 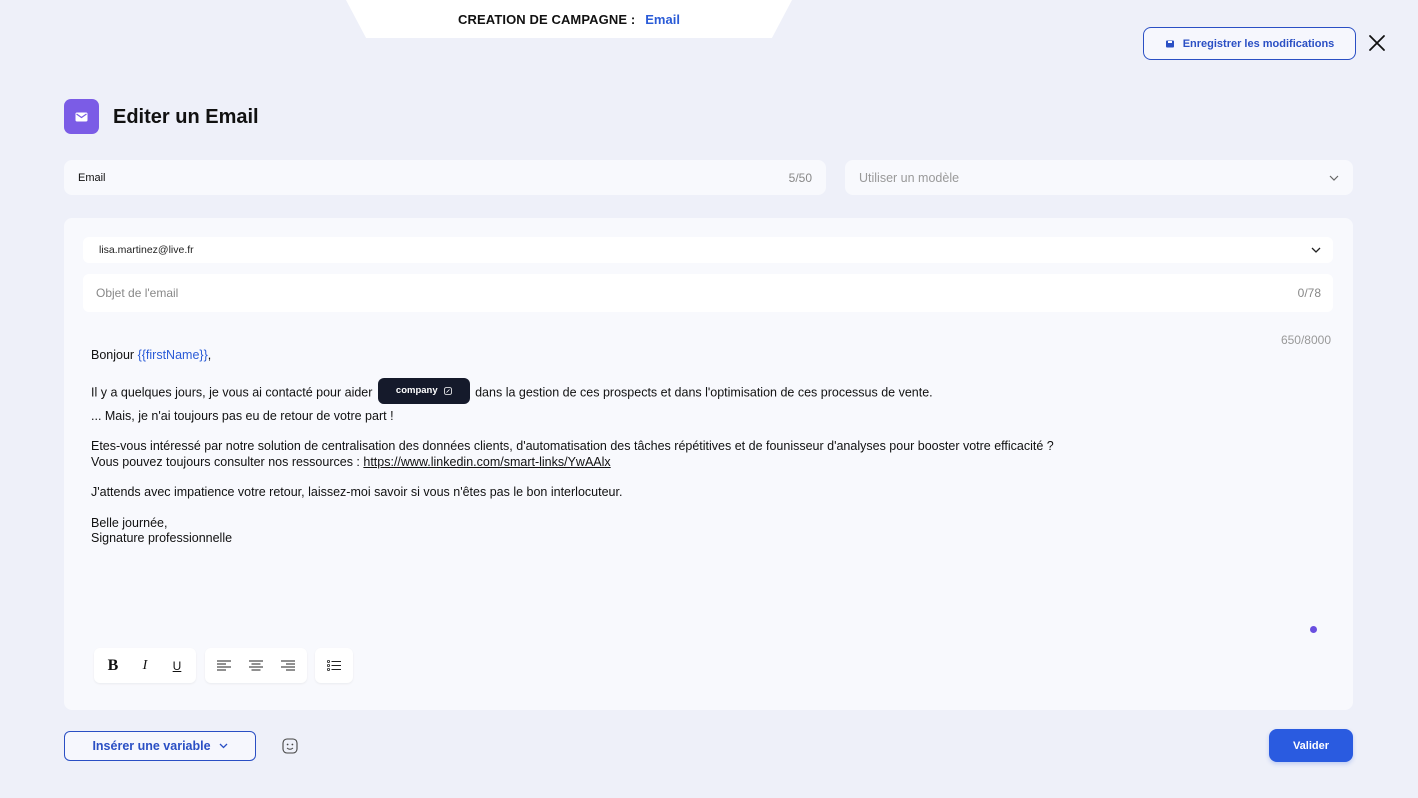 I want to click on edit-icon, so click(x=447, y=390).